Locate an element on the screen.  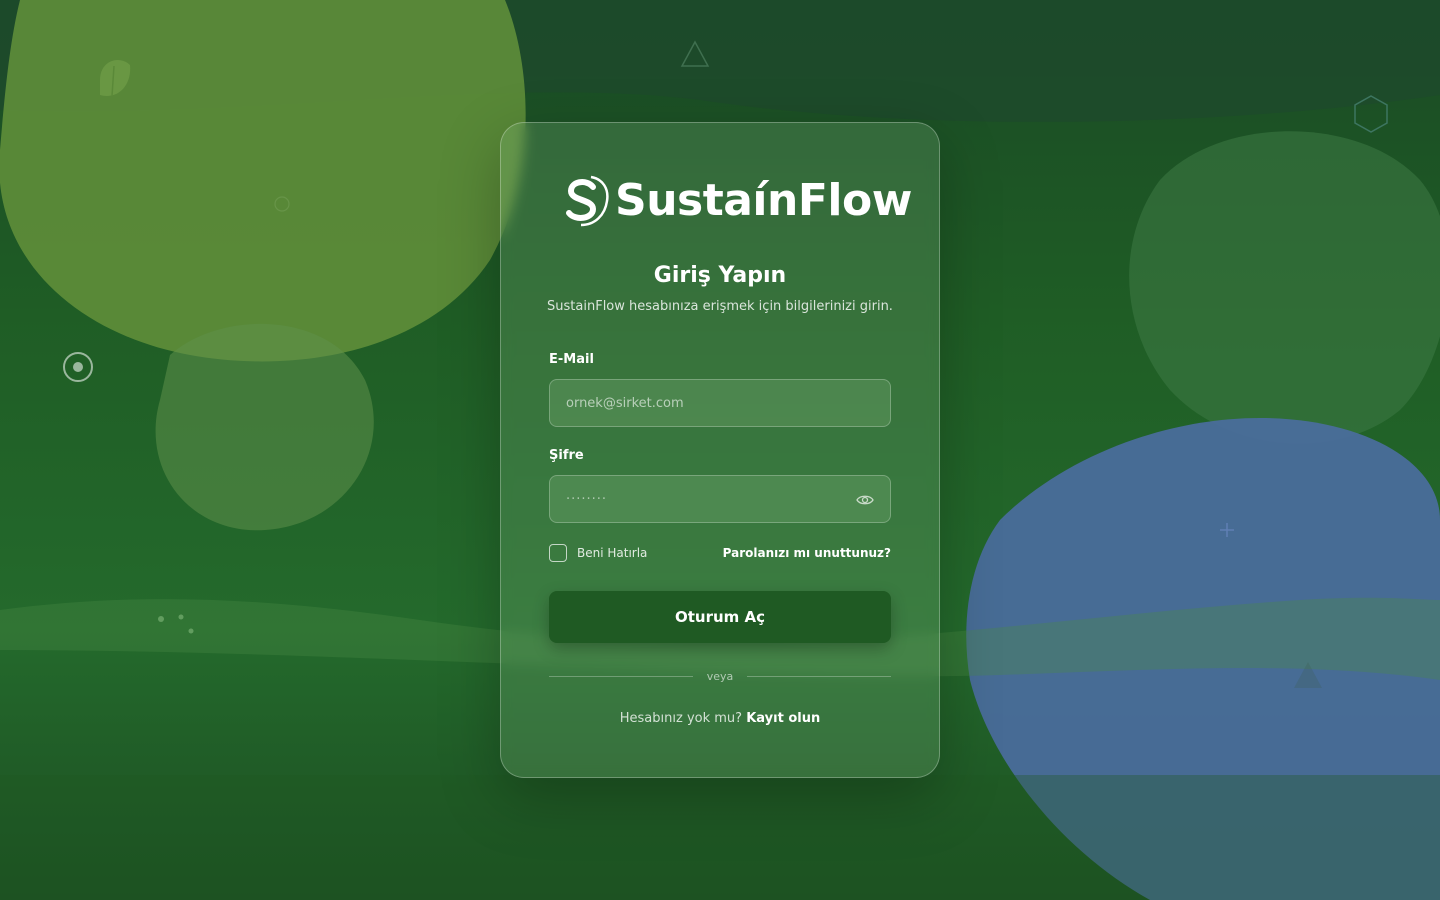
password-label: Şifre is located at coordinates (566, 455).